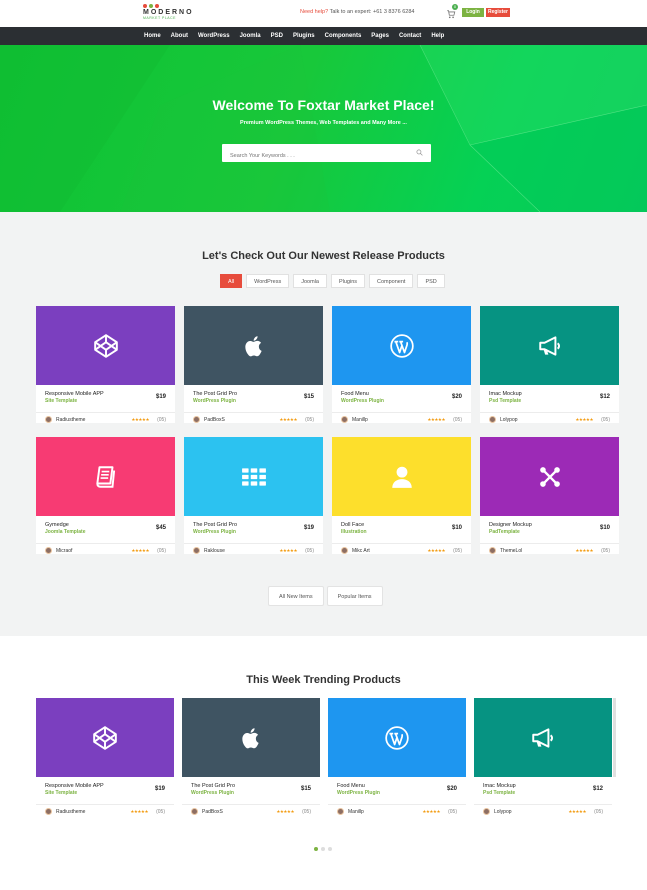 Image resolution: width=647 pixels, height=890 pixels. I want to click on product-title: Doll Face, so click(352, 525).